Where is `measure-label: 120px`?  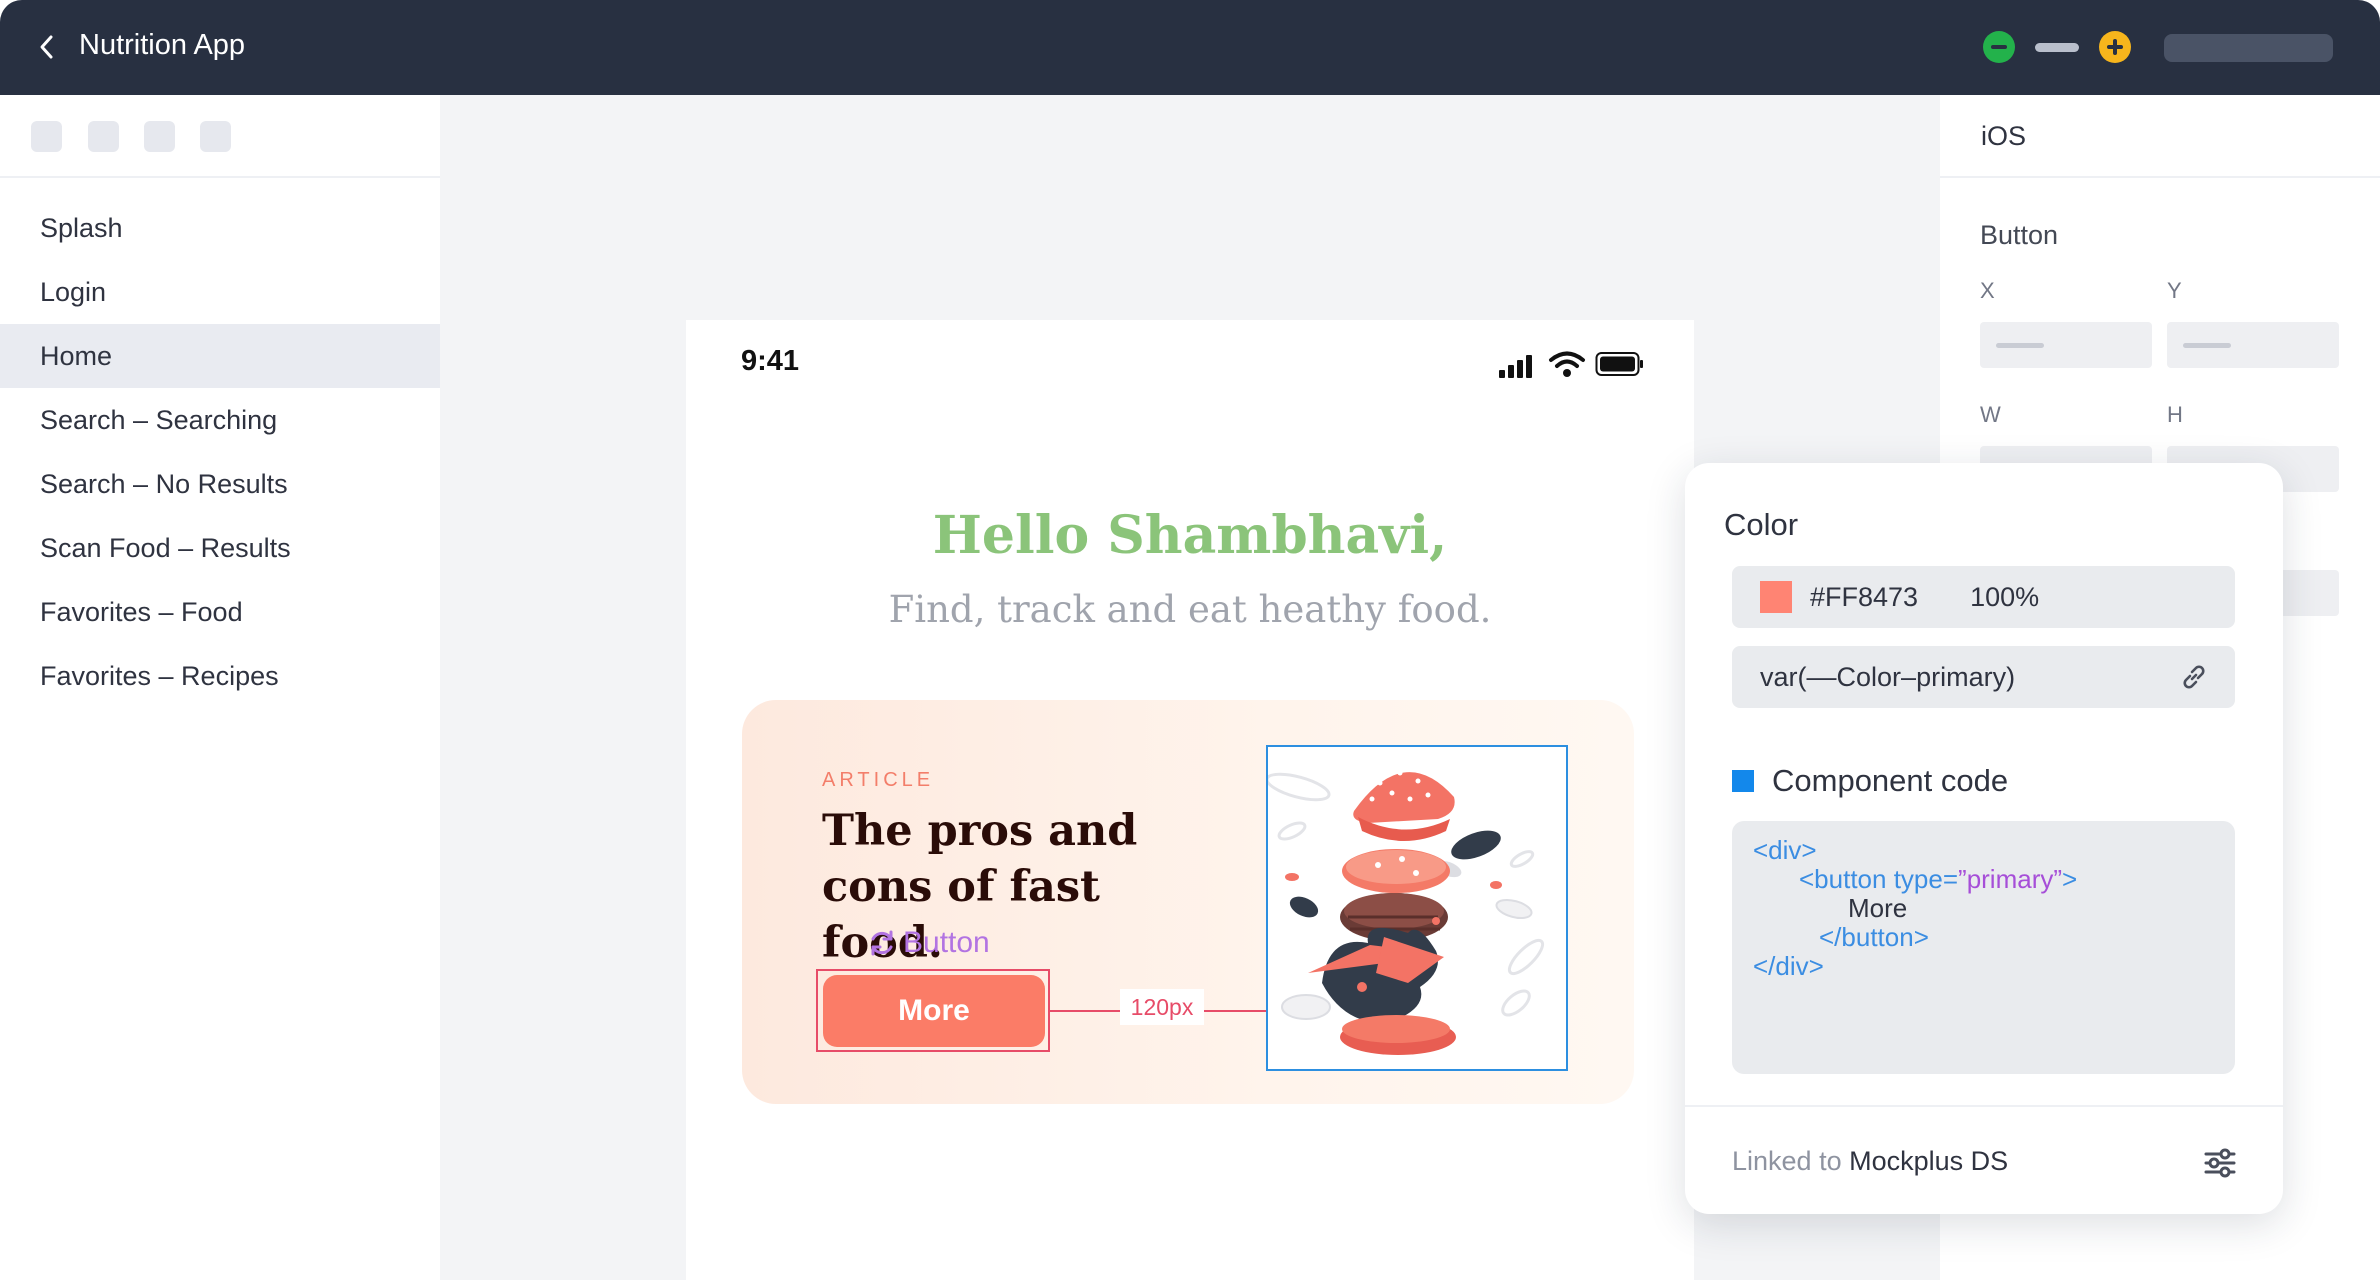 measure-label: 120px is located at coordinates (1162, 1007).